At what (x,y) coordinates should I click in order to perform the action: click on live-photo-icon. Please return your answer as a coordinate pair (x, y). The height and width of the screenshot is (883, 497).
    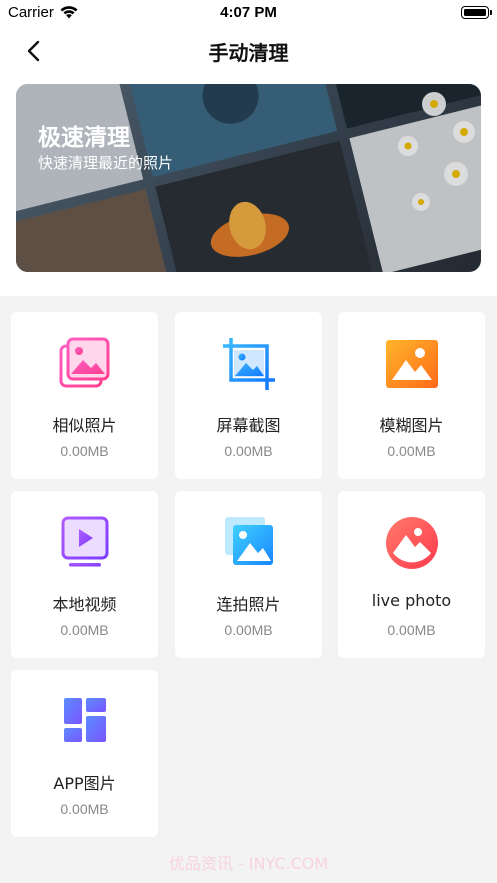
    Looking at the image, I should click on (411, 543).